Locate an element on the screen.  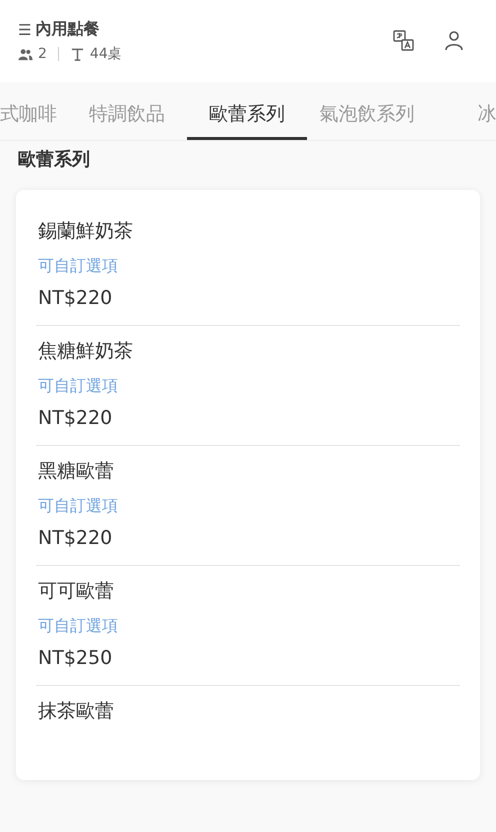
item-name: 黑糖歐蕾 is located at coordinates (248, 471).